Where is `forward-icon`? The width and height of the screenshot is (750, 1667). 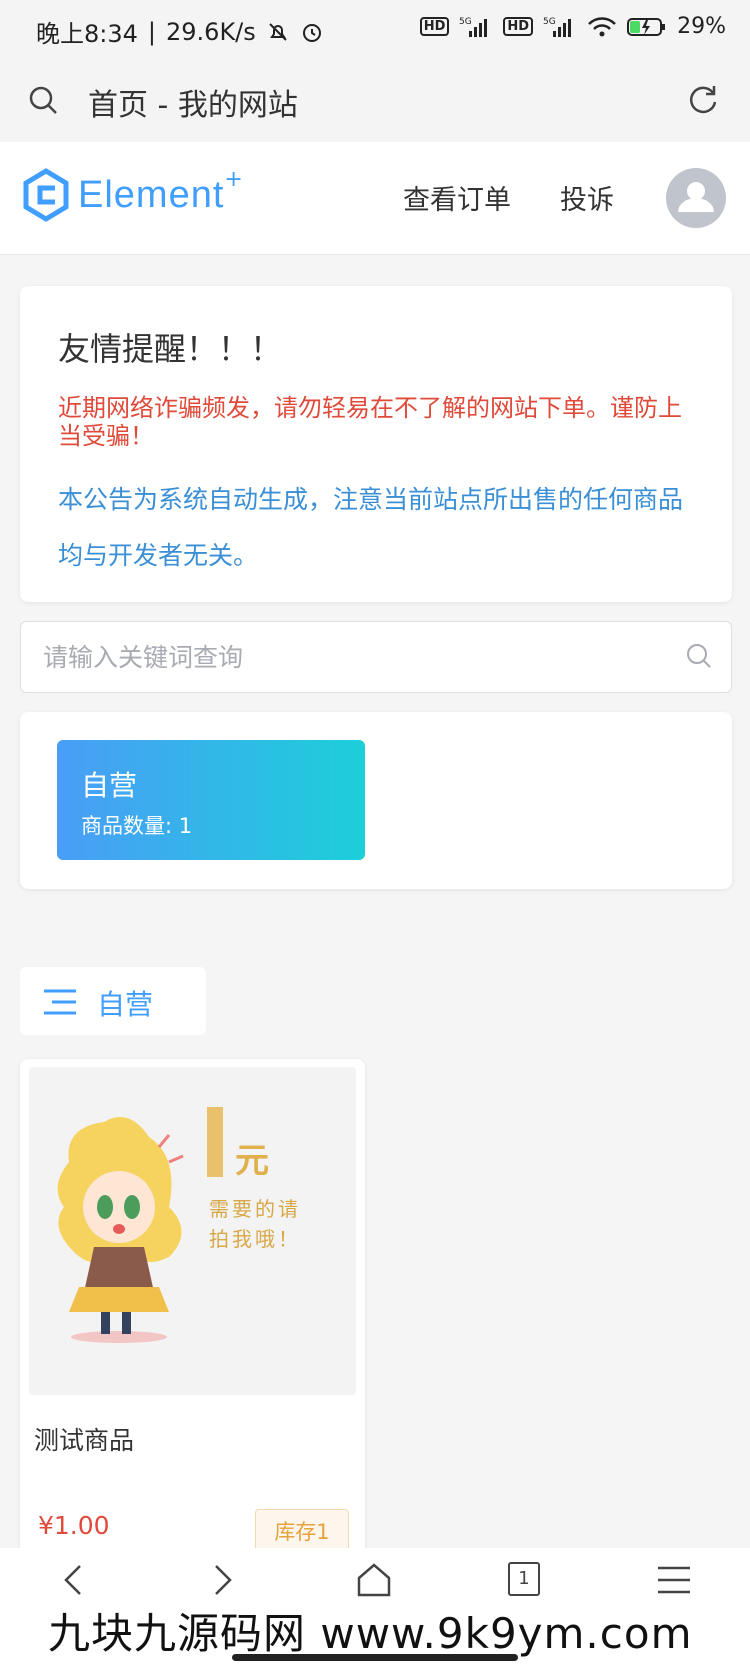 forward-icon is located at coordinates (221, 1580).